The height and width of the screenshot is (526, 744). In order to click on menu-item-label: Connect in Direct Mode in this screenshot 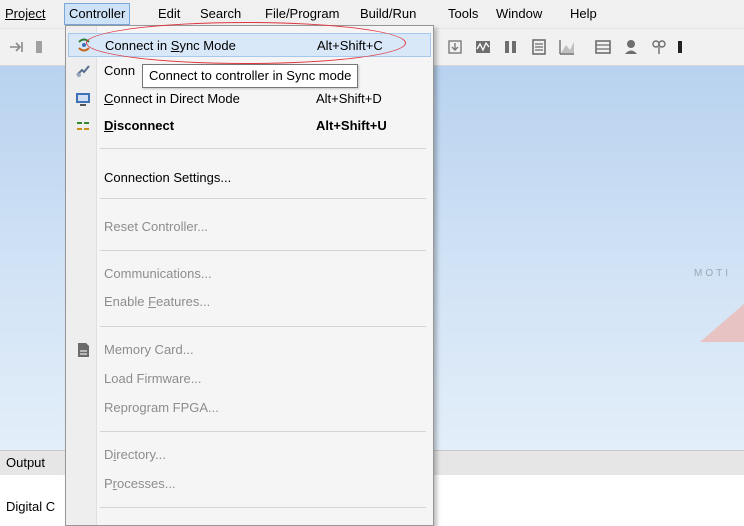, I will do `click(172, 98)`.